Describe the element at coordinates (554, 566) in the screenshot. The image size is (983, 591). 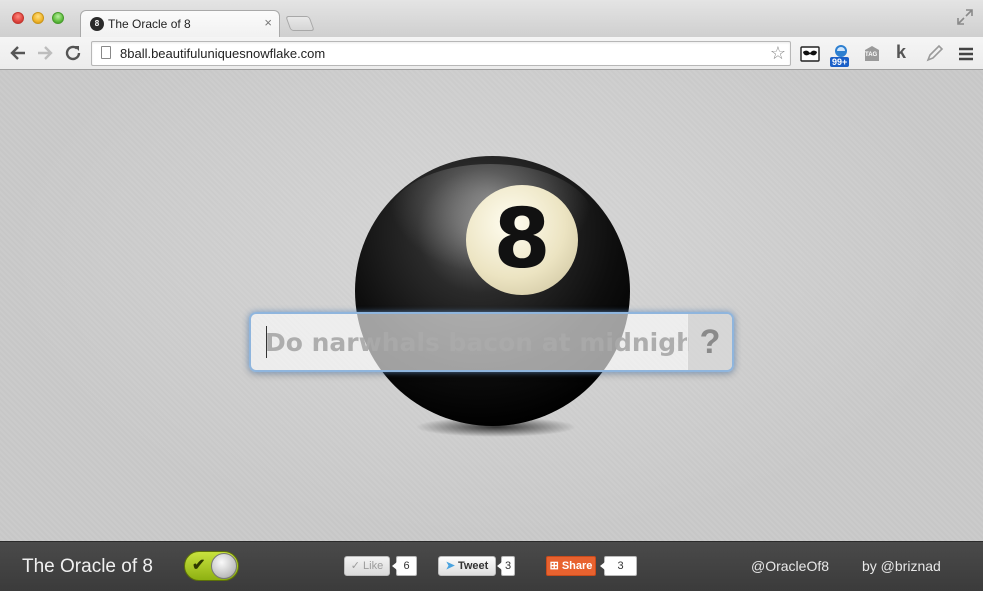
I see `plus-icon: ⊞` at that location.